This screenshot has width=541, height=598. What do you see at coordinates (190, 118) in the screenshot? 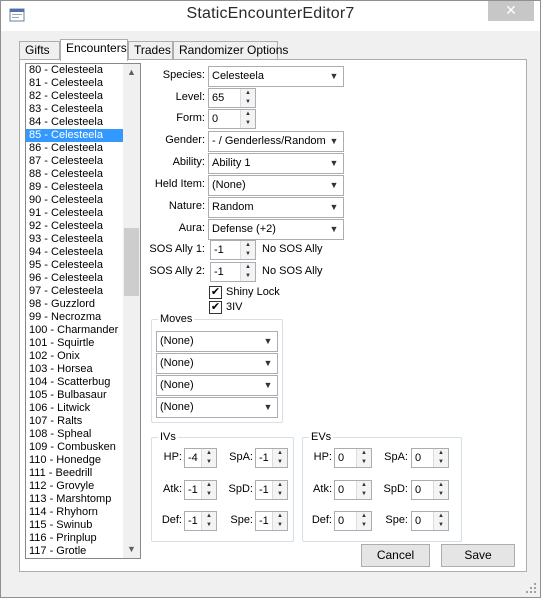
I see `form-label: Form:` at bounding box center [190, 118].